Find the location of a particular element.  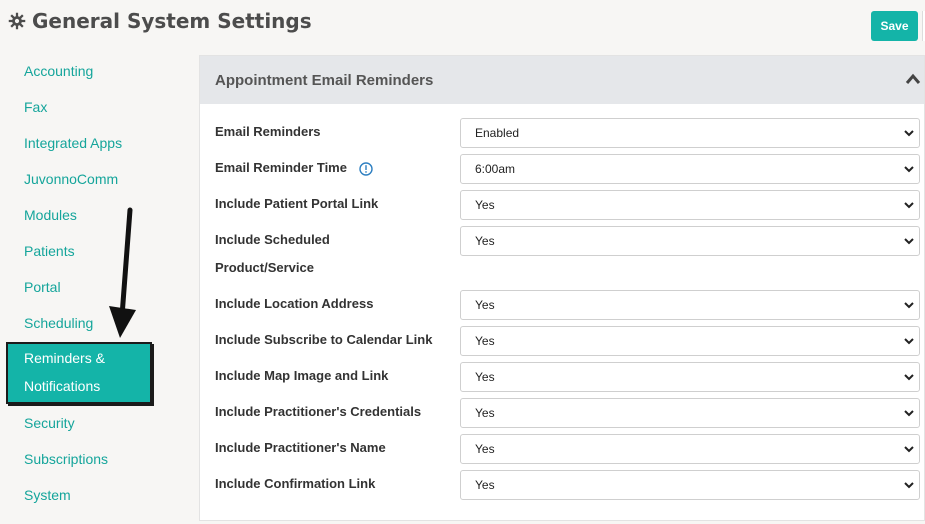

row-label-text: Email Reminder Time is located at coordinates (281, 167).